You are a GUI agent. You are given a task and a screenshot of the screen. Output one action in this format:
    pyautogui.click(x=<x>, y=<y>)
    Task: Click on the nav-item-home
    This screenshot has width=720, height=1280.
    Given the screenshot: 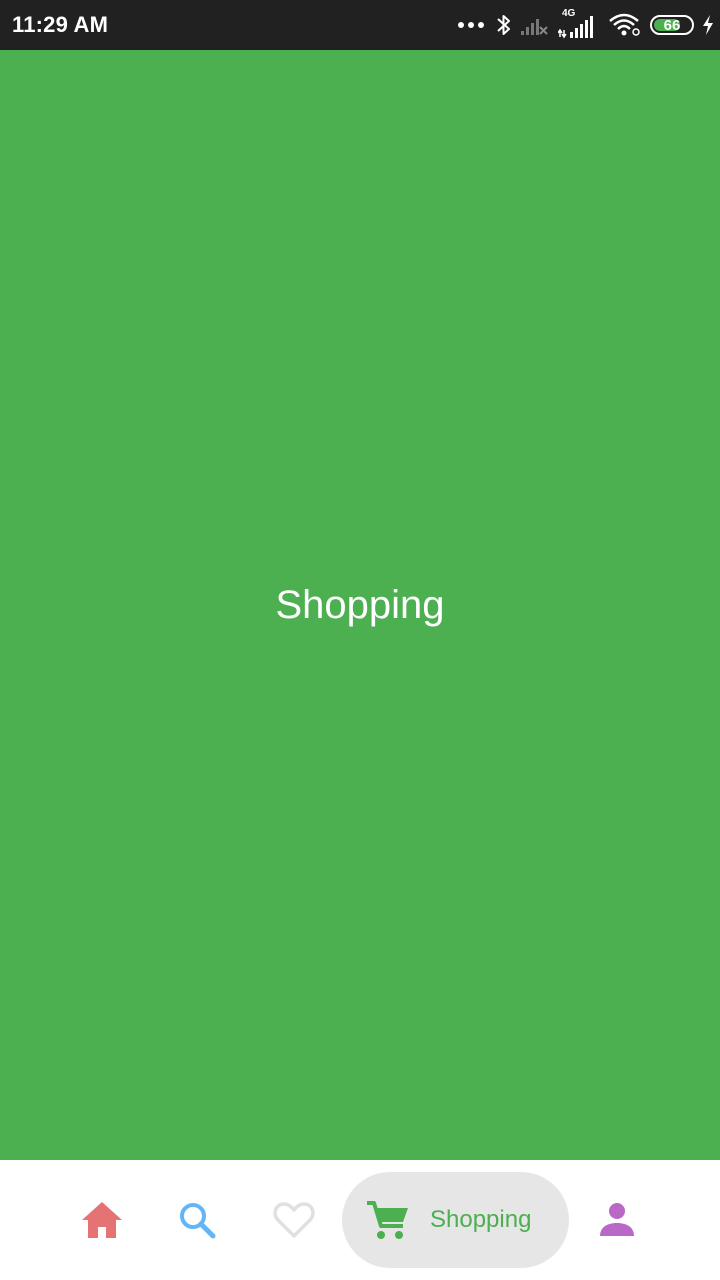 What is the action you would take?
    pyautogui.click(x=102, y=1220)
    